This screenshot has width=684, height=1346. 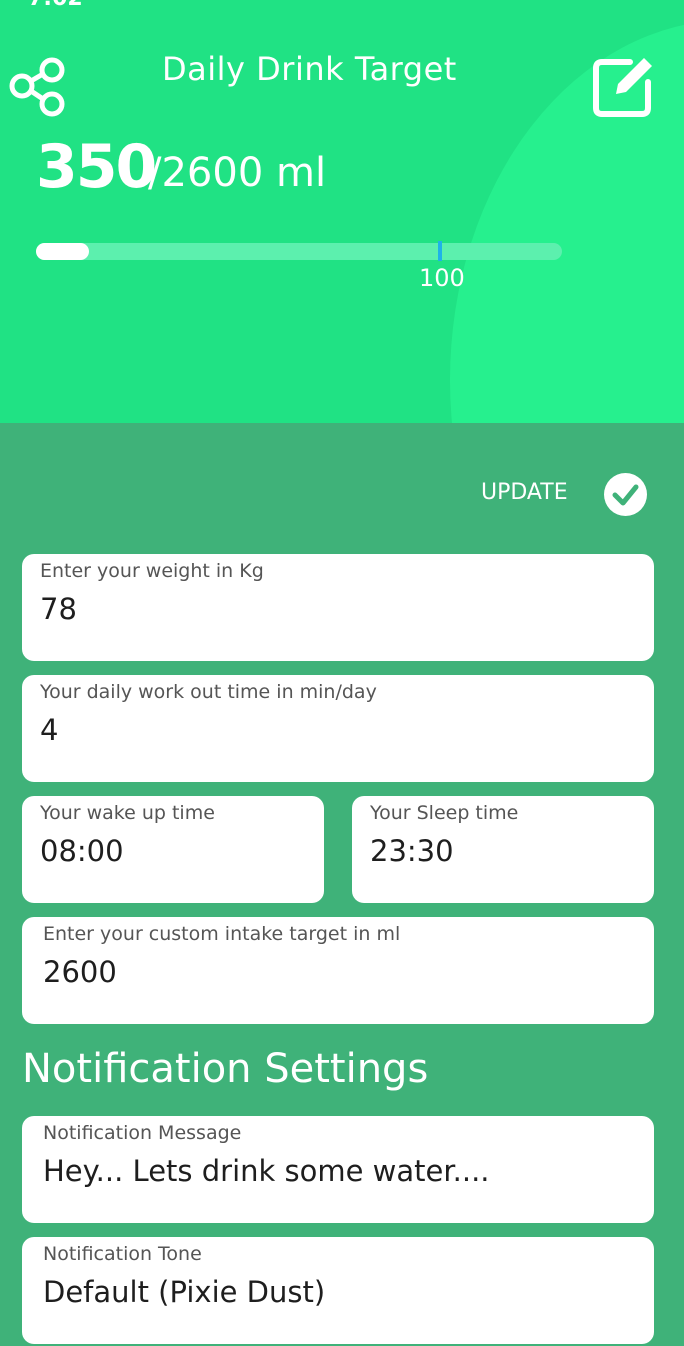 What do you see at coordinates (320, 730) in the screenshot?
I see `workout-input` at bounding box center [320, 730].